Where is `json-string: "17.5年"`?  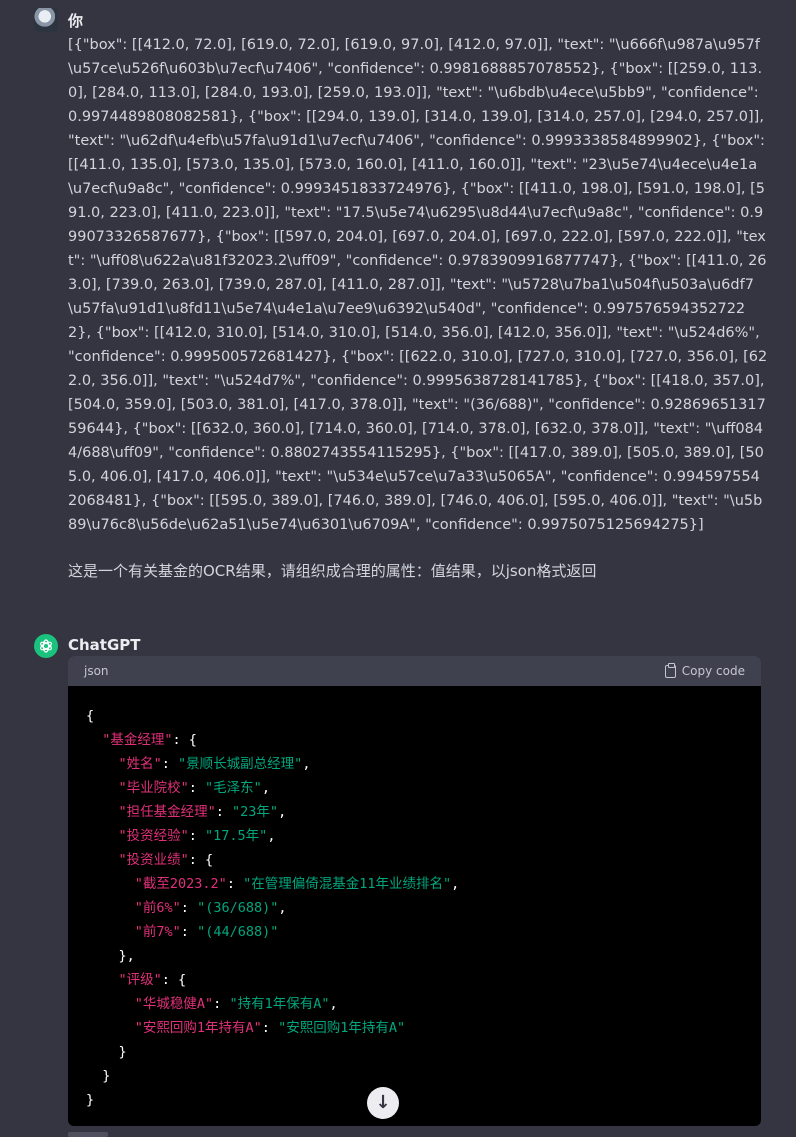 json-string: "17.5年" is located at coordinates (236, 836).